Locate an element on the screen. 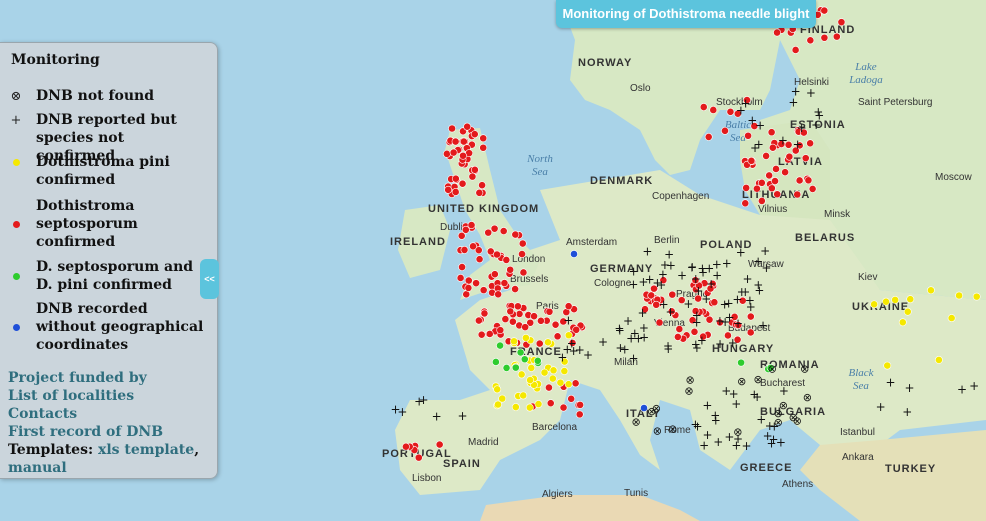 This screenshot has width=986, height=521. xls-template-link: xls template is located at coordinates (146, 450).